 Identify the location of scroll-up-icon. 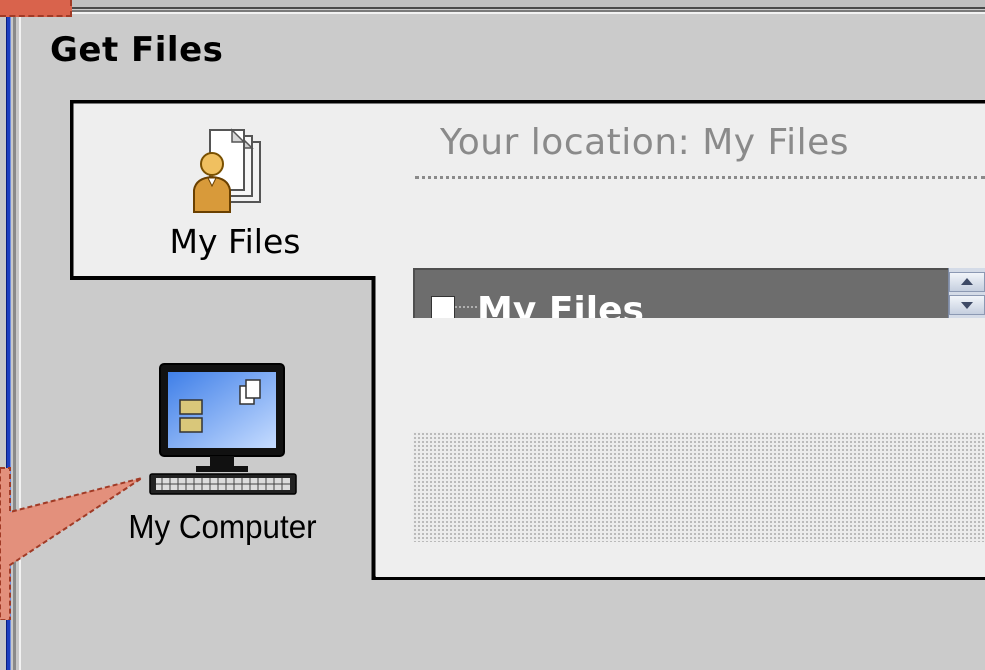
(967, 282).